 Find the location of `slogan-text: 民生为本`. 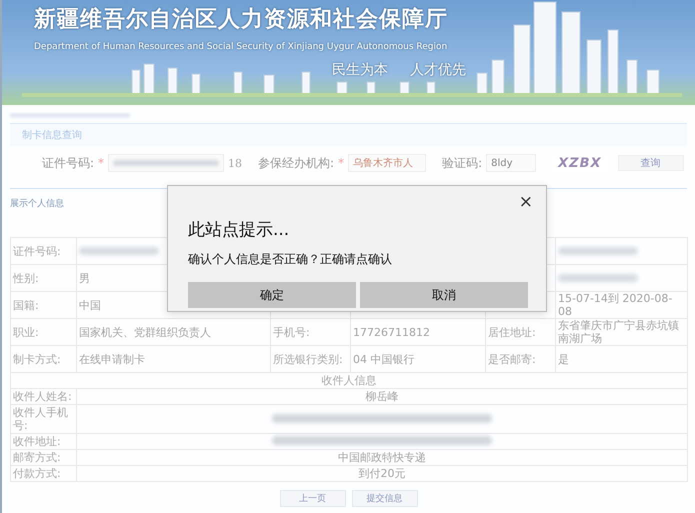

slogan-text: 民生为本 is located at coordinates (360, 70).